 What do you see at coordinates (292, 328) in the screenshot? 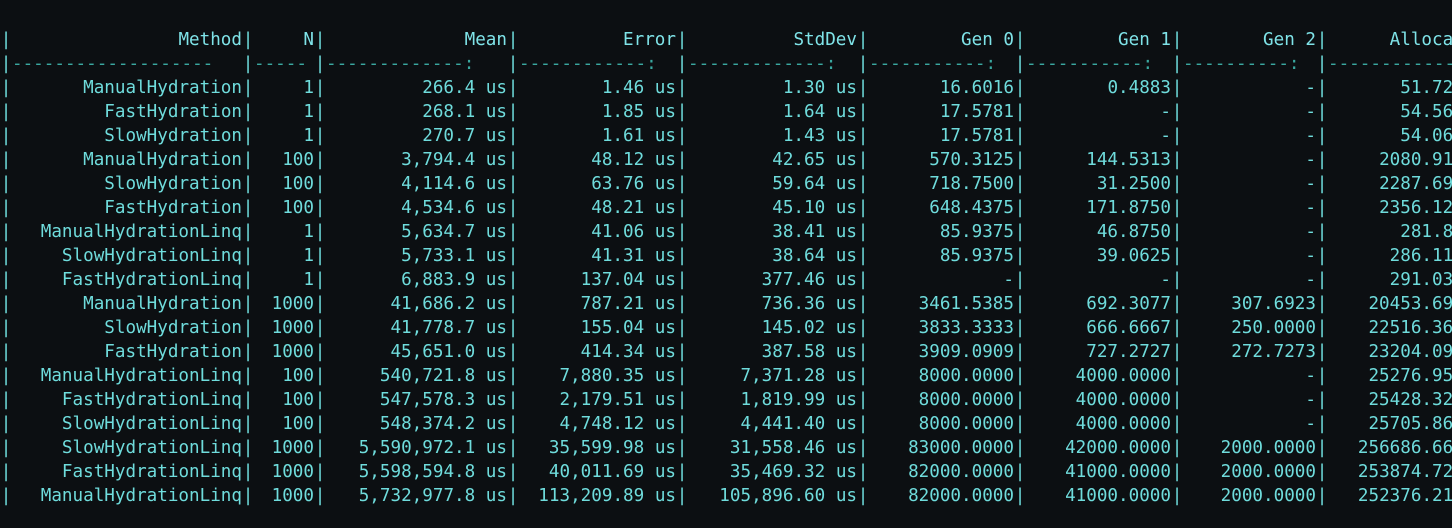
I see `cell-n: 1000` at bounding box center [292, 328].